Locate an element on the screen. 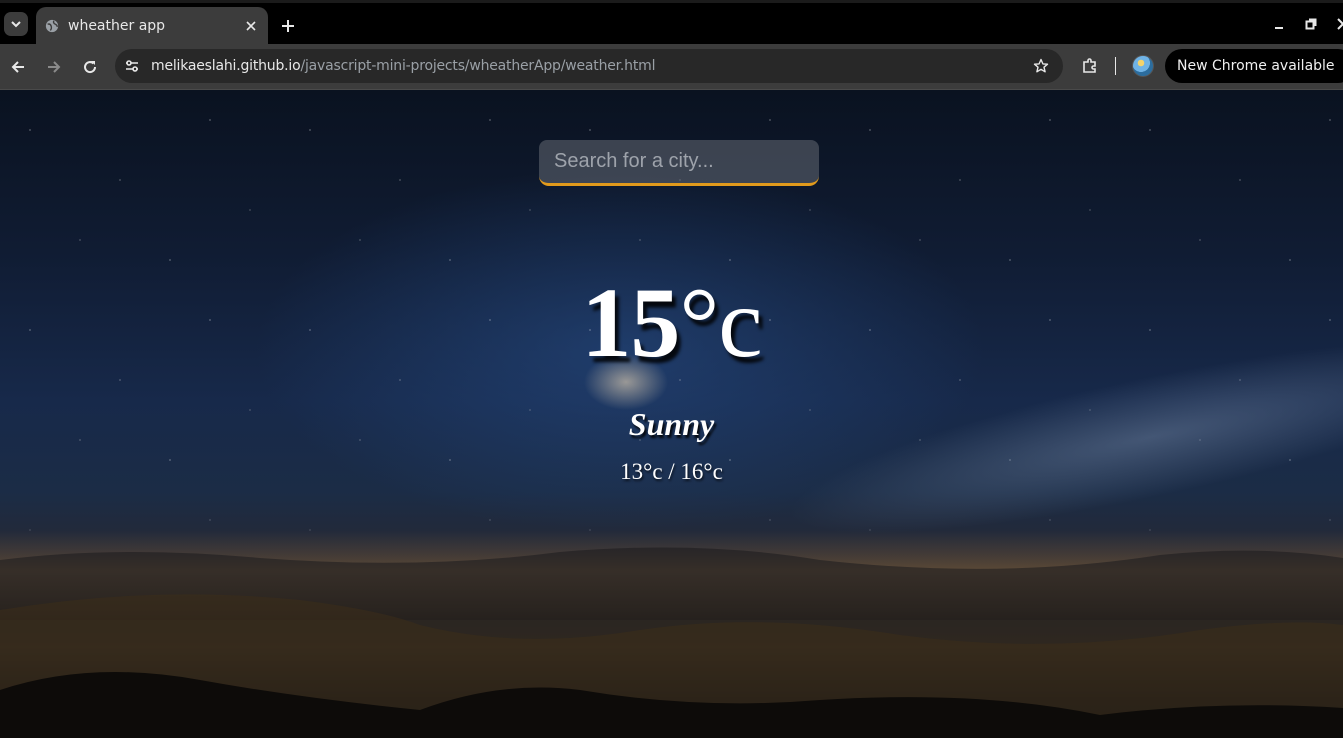 The height and width of the screenshot is (738, 1343). reload-icon is located at coordinates (90, 67).